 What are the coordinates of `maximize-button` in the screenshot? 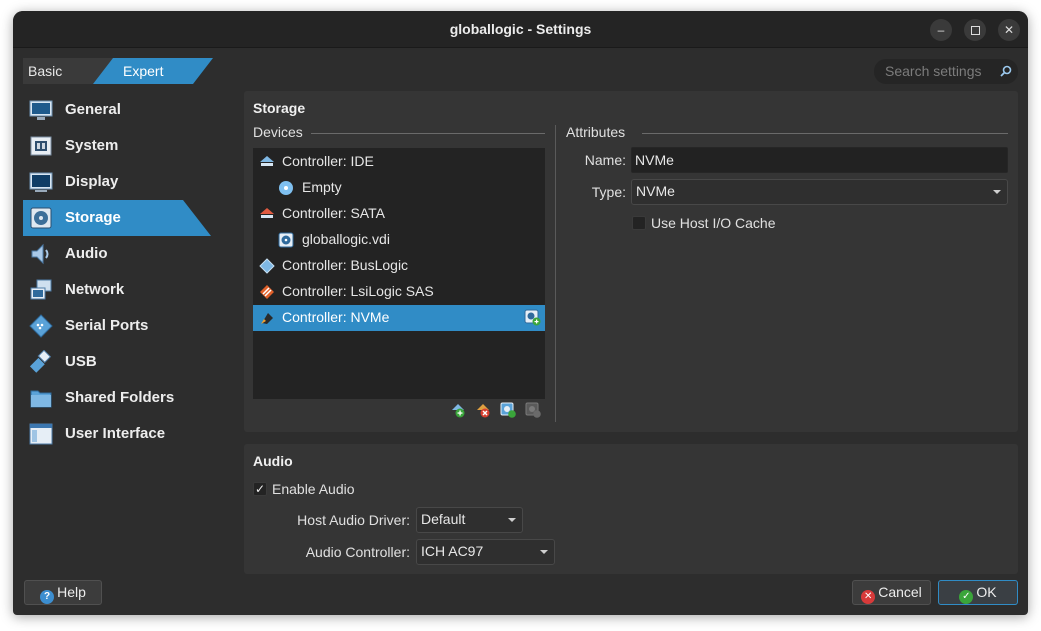 It's located at (975, 30).